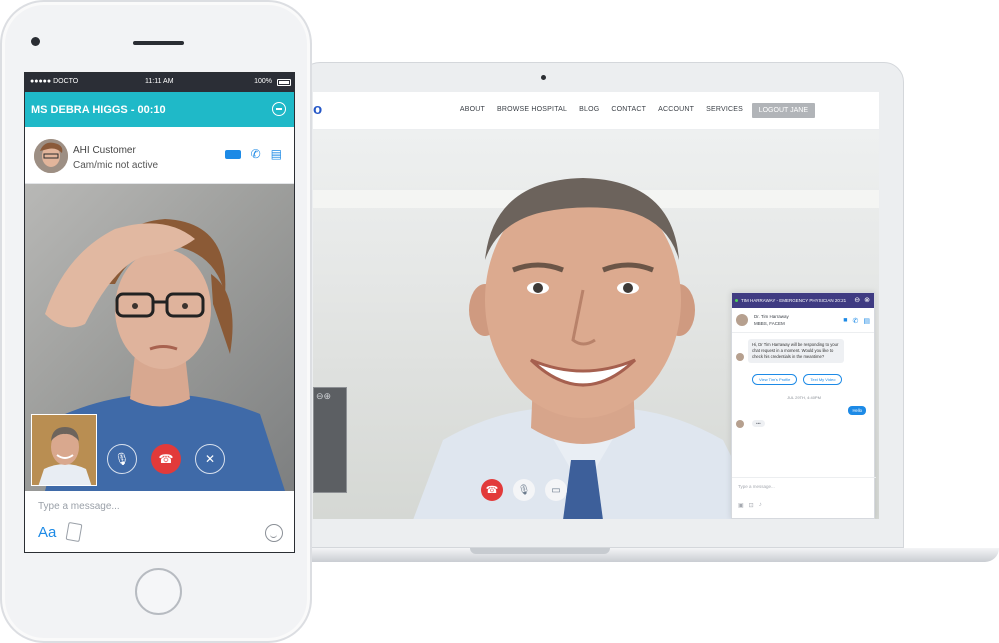 The image size is (999, 643). I want to click on contact-status: Cam/mic not active, so click(116, 165).